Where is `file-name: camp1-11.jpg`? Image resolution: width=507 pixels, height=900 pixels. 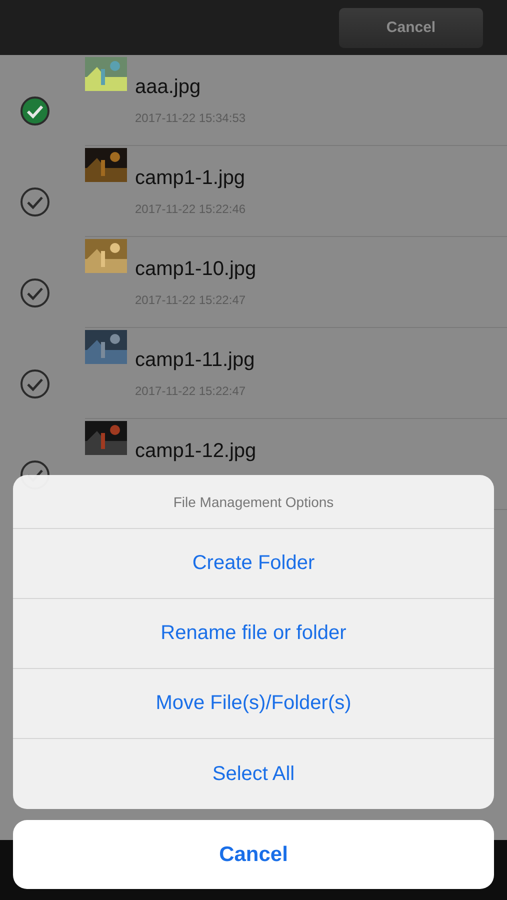
file-name: camp1-11.jpg is located at coordinates (195, 360).